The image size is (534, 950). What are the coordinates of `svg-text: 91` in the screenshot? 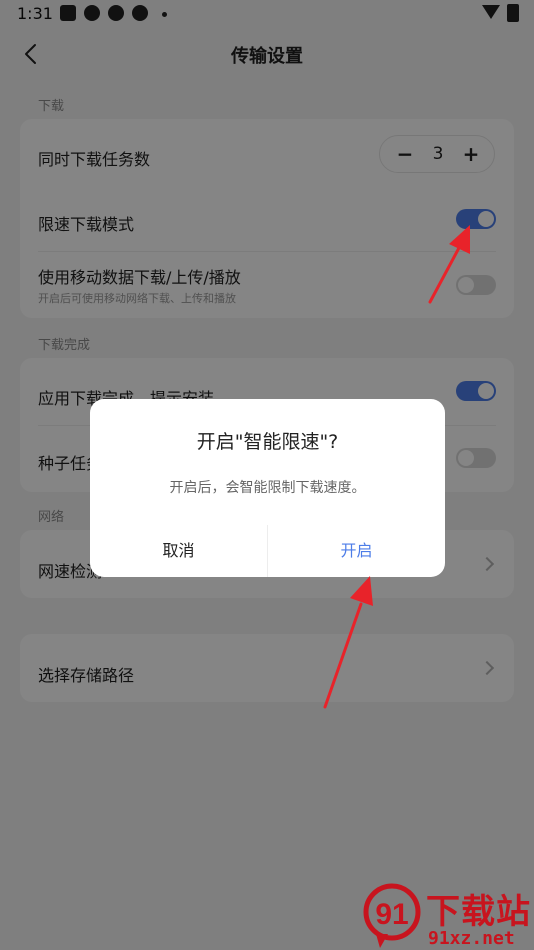 It's located at (391, 914).